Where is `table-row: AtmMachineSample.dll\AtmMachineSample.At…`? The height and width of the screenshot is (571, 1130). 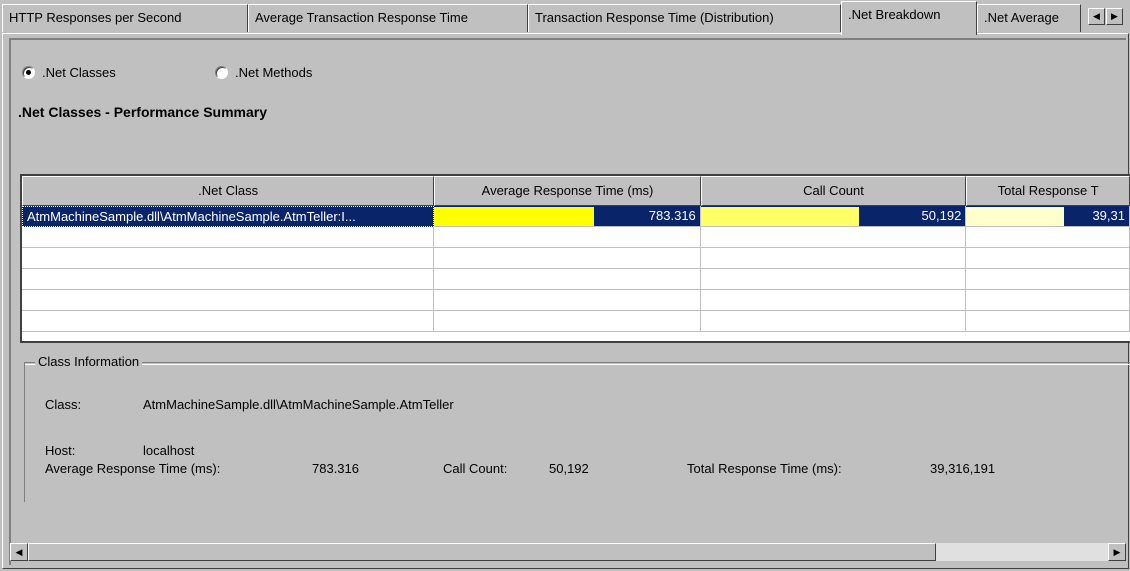 table-row: AtmMachineSample.dll\AtmMachineSample.At… is located at coordinates (576, 216).